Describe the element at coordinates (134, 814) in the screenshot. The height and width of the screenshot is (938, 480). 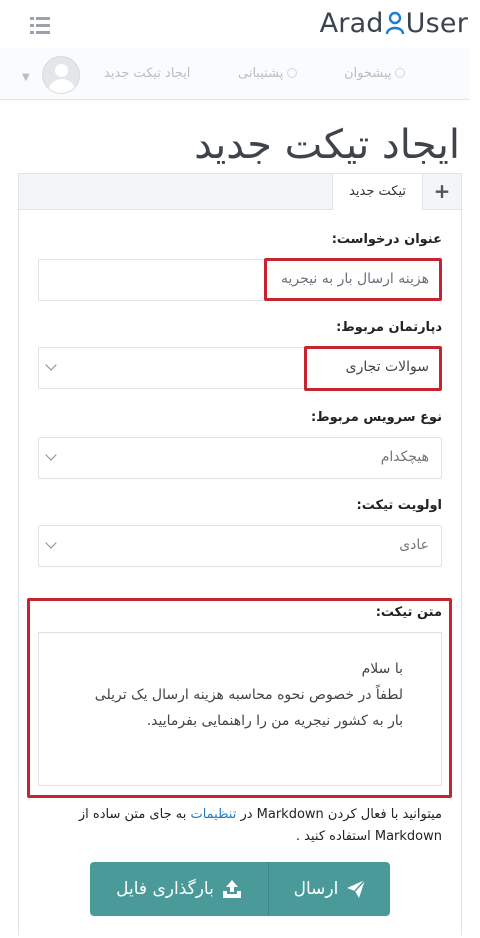
I see `hint-text-2: به جای متن ساده از` at that location.